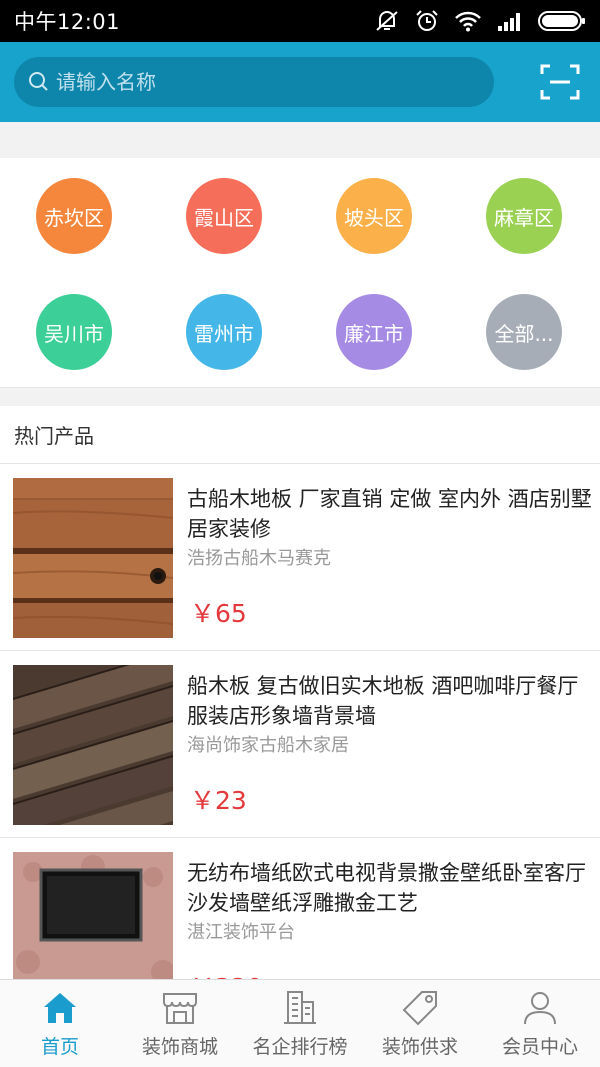 This screenshot has height=1067, width=600. Describe the element at coordinates (389, 514) in the screenshot. I see `product-title: 古船木地板 厂家直销 定做 室内外 酒店别墅 居家装修` at that location.